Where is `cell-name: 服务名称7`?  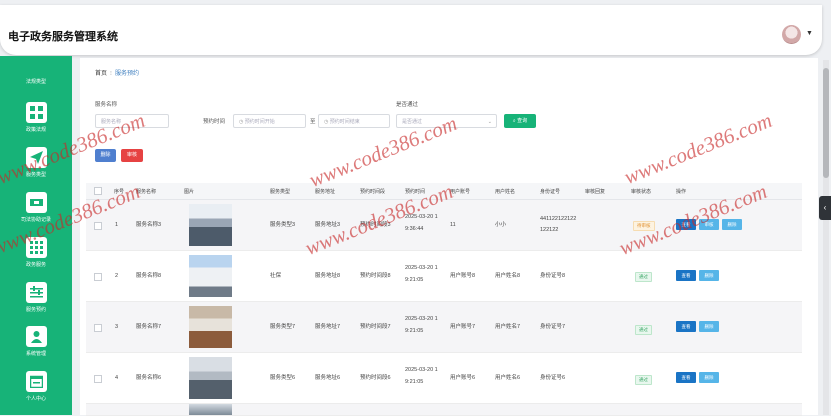 cell-name: 服务名称7 is located at coordinates (149, 327).